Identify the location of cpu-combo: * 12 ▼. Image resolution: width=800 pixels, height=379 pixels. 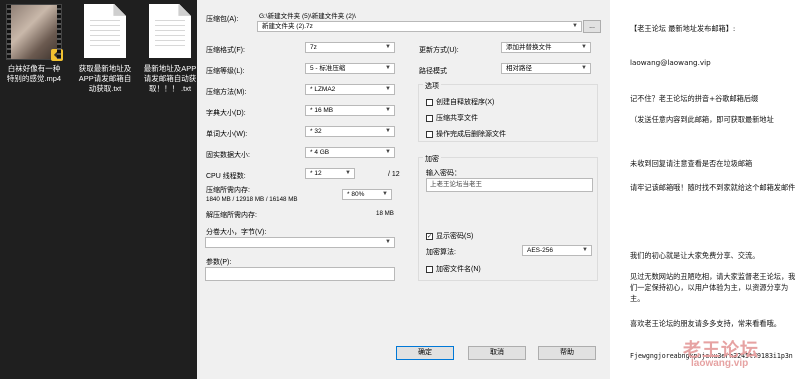
(330, 173).